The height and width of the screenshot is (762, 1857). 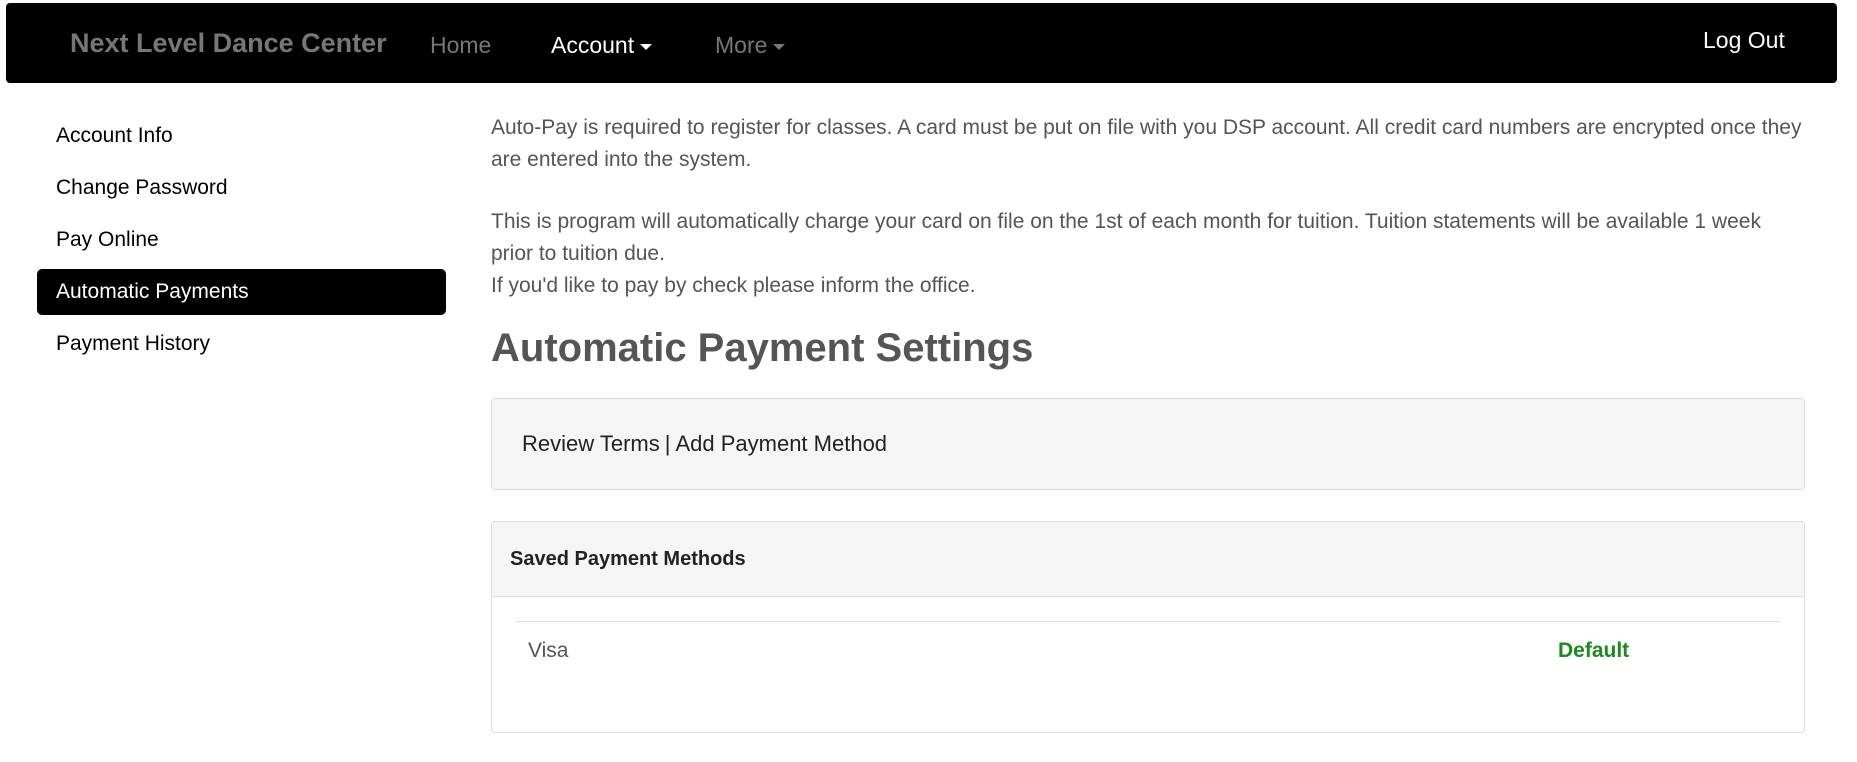 I want to click on default-status-label: Default, so click(x=1594, y=650).